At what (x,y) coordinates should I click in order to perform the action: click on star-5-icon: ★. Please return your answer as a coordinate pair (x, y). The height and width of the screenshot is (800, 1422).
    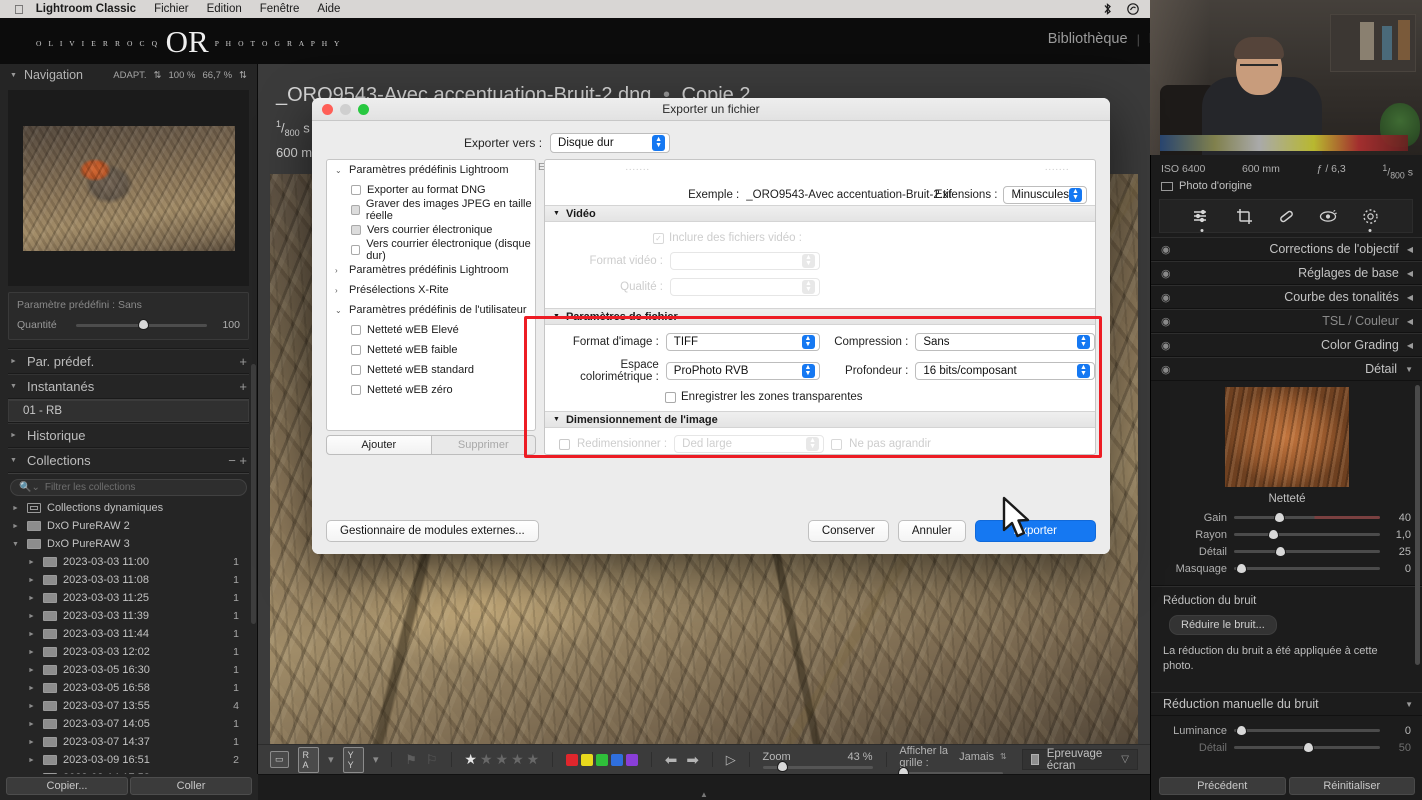
    Looking at the image, I should click on (533, 759).